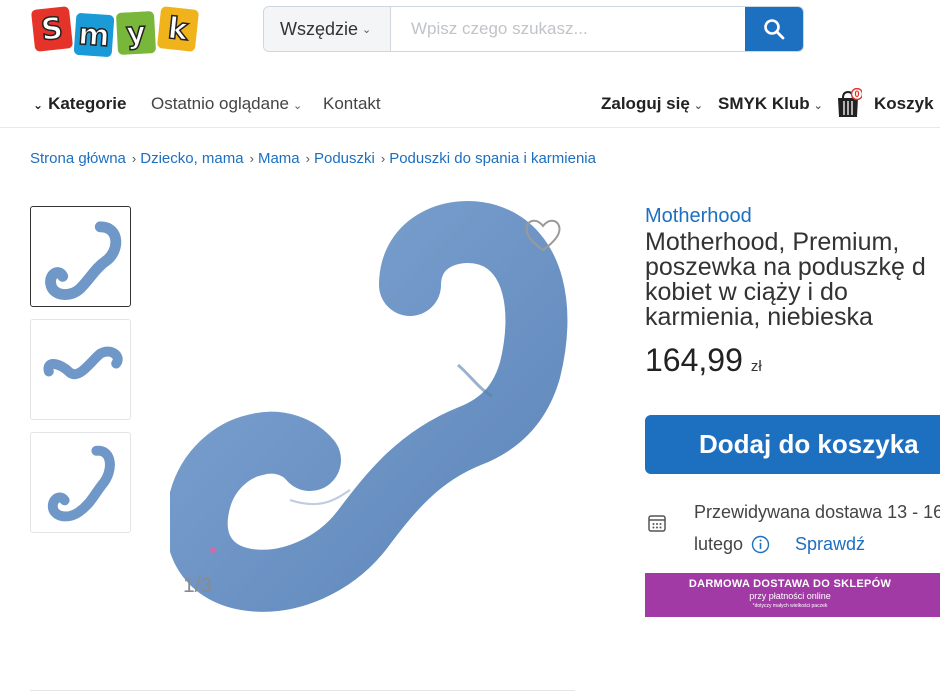 Image resolution: width=940 pixels, height=700 pixels. Describe the element at coordinates (817, 512) in the screenshot. I see `delivery-estimate: Przewidywana dostawa 13 - 16` at that location.